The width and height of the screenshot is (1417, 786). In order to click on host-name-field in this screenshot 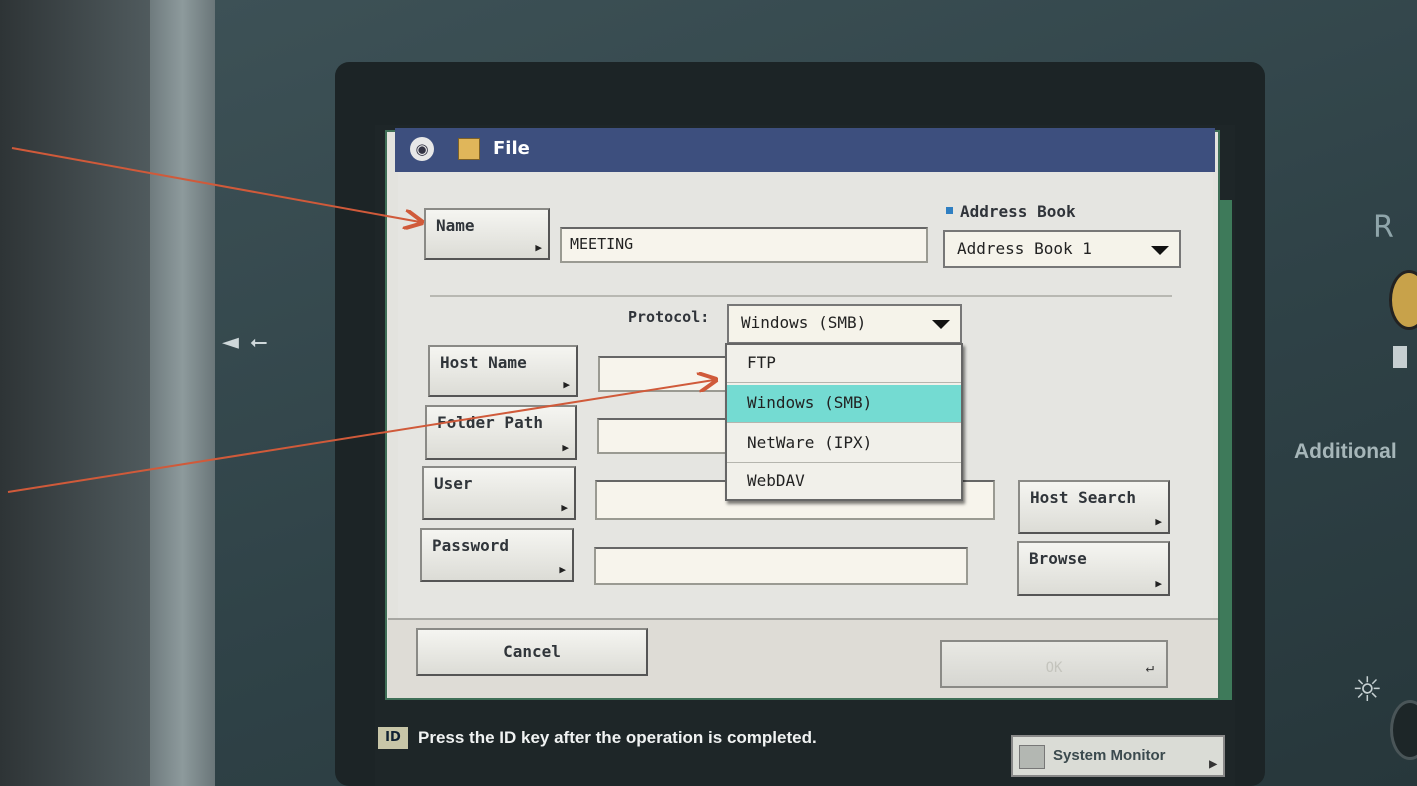, I will do `click(664, 374)`.